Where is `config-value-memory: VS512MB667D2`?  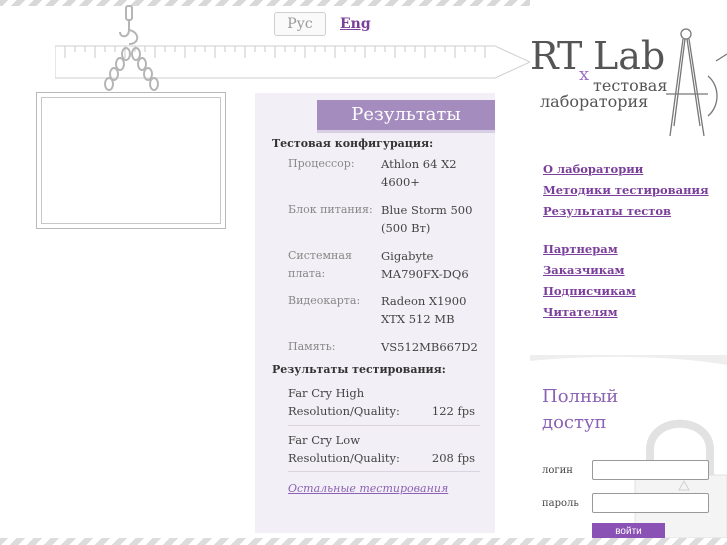
config-value-memory: VS512MB667D2 is located at coordinates (429, 347).